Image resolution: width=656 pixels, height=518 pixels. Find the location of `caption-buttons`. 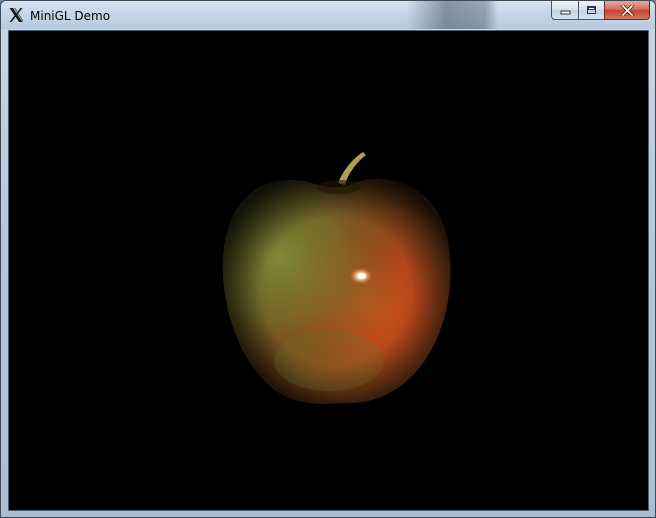

caption-buttons is located at coordinates (600, 10).